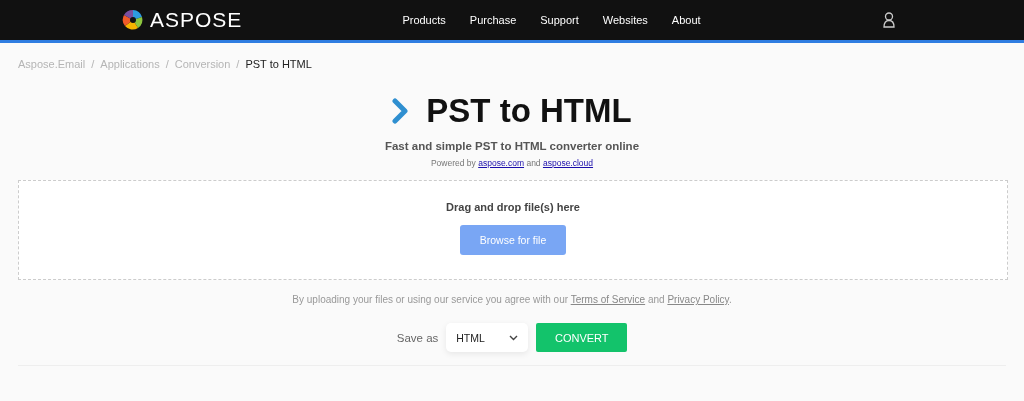 This screenshot has height=401, width=1024. I want to click on user-icon, so click(889, 20).